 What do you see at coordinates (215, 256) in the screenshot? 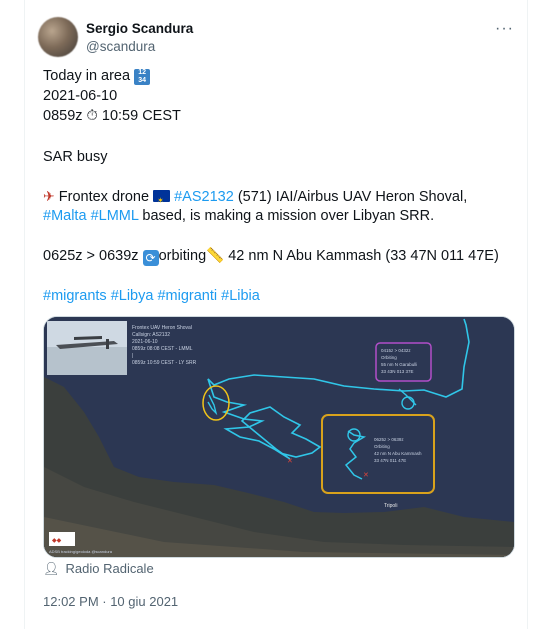
I see `ruler-icon: 📏` at bounding box center [215, 256].